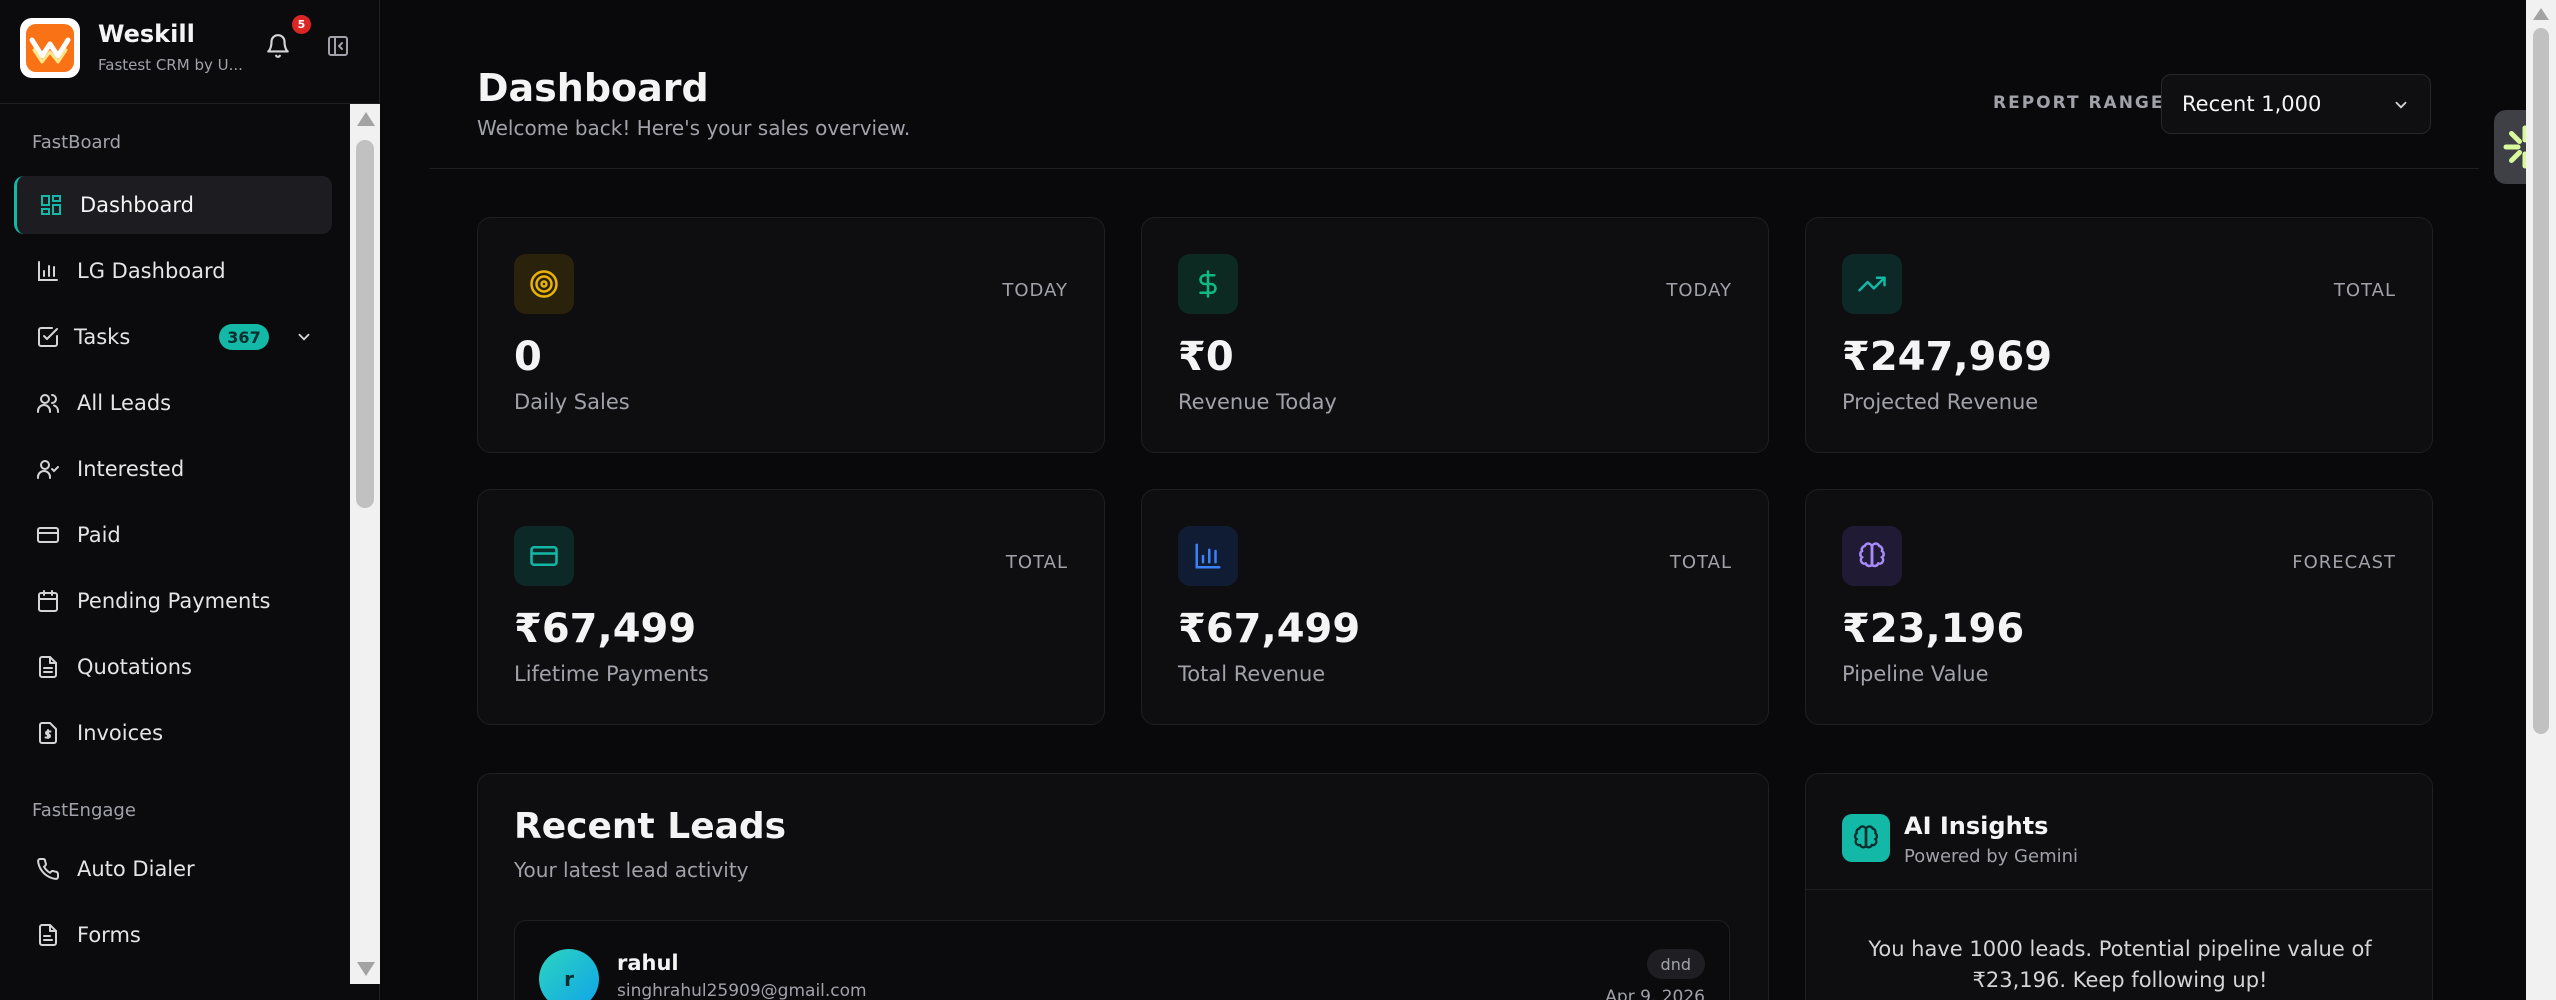 The image size is (2556, 1000). Describe the element at coordinates (1455, 607) in the screenshot. I see `stat-card-total-revenue: TOTAL ₹67,499 Total Revenue` at that location.